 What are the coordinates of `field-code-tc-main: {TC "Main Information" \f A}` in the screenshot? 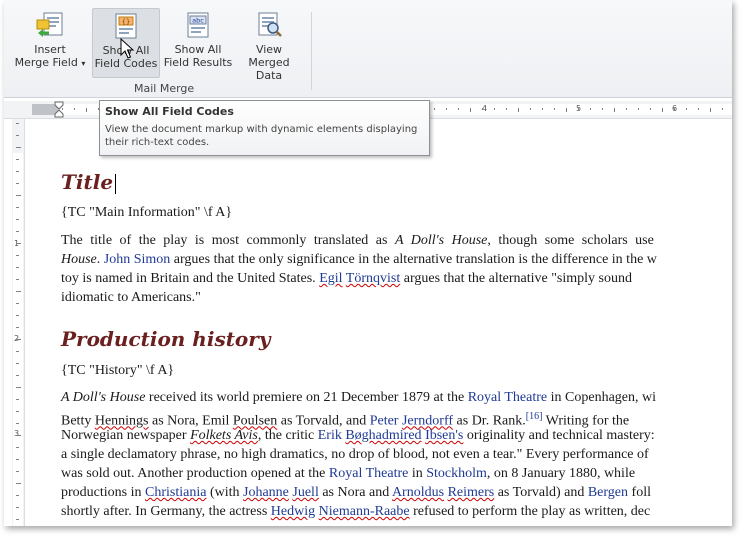 It's located at (146, 212).